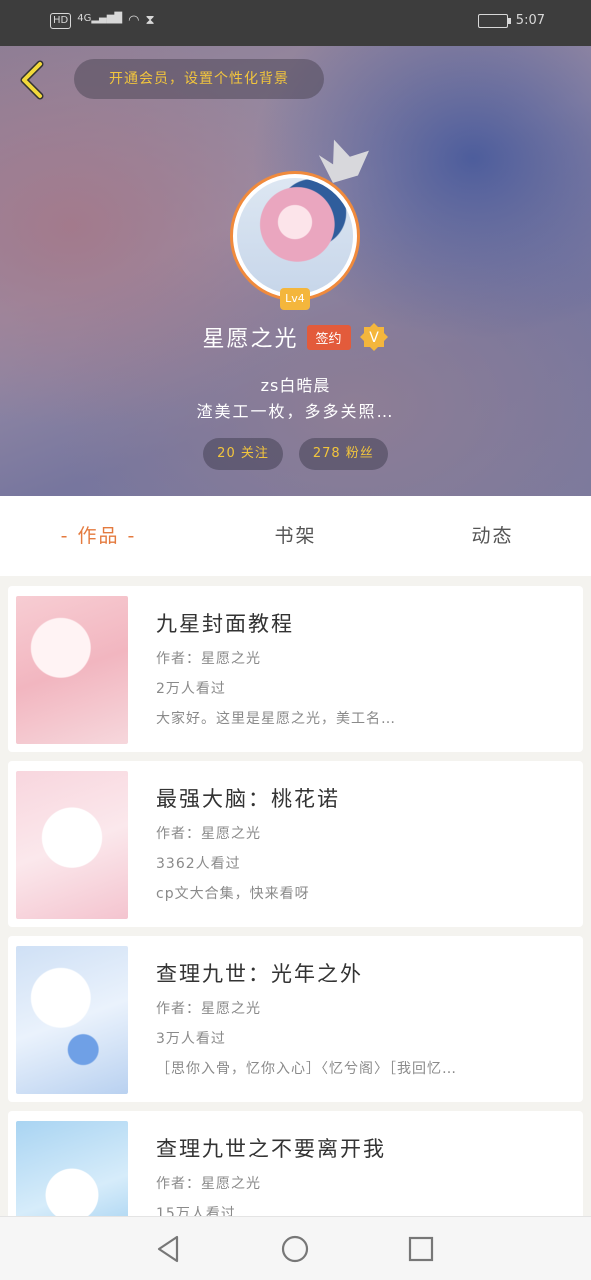  I want to click on tab-bookshelf: 书架, so click(295, 536).